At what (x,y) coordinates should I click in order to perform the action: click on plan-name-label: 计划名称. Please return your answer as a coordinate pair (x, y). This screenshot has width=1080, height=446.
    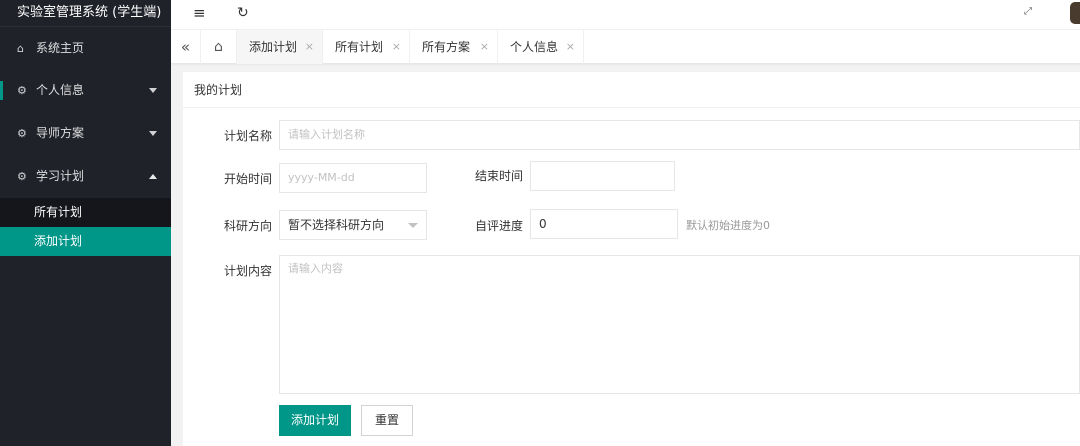
    Looking at the image, I should click on (248, 136).